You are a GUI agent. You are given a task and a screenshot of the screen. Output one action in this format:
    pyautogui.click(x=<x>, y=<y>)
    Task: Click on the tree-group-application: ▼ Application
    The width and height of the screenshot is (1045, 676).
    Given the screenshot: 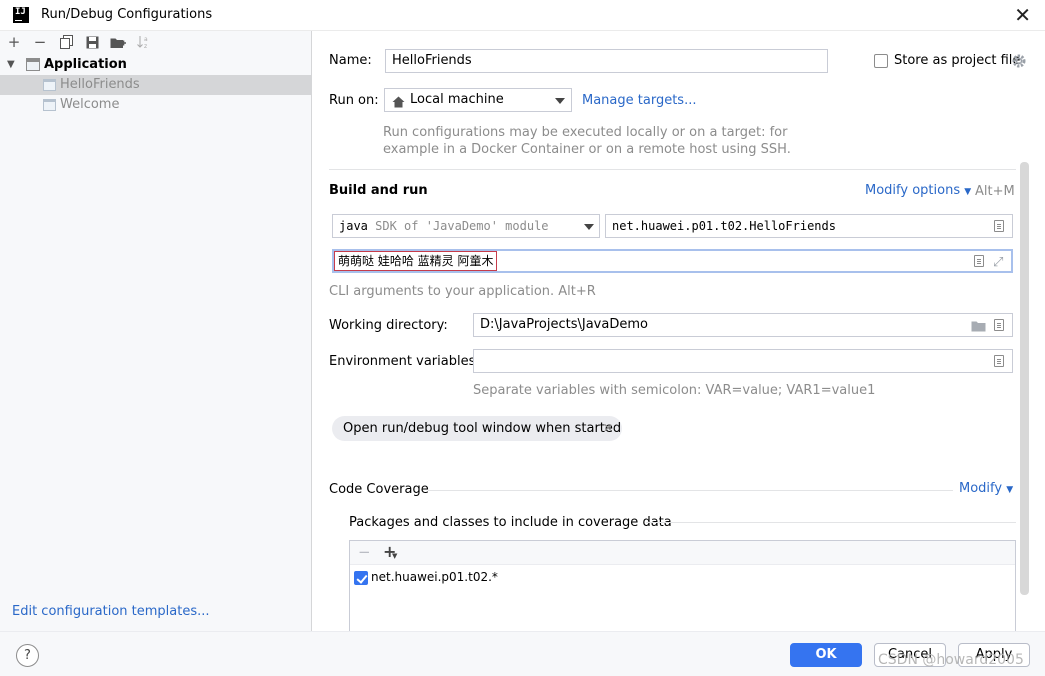 What is the action you would take?
    pyautogui.click(x=156, y=65)
    